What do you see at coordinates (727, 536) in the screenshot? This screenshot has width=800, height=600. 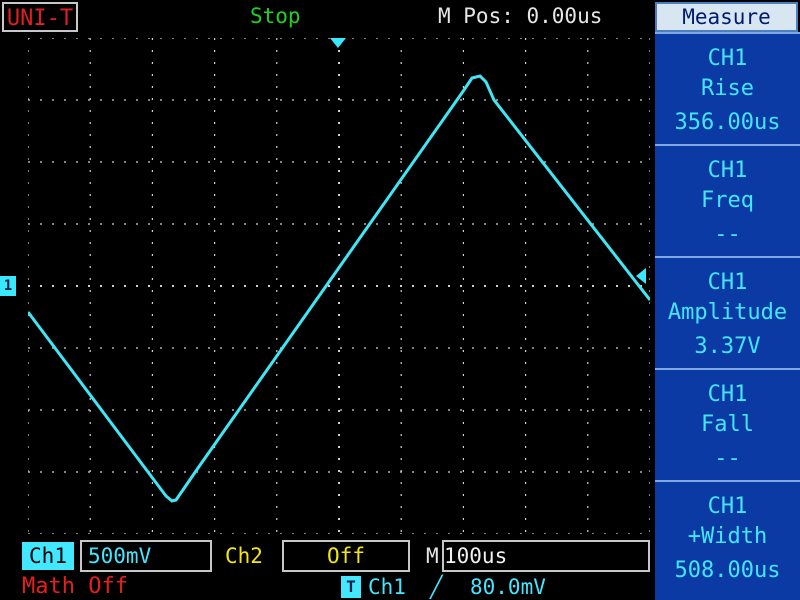 I see `measure-label: +Width` at bounding box center [727, 536].